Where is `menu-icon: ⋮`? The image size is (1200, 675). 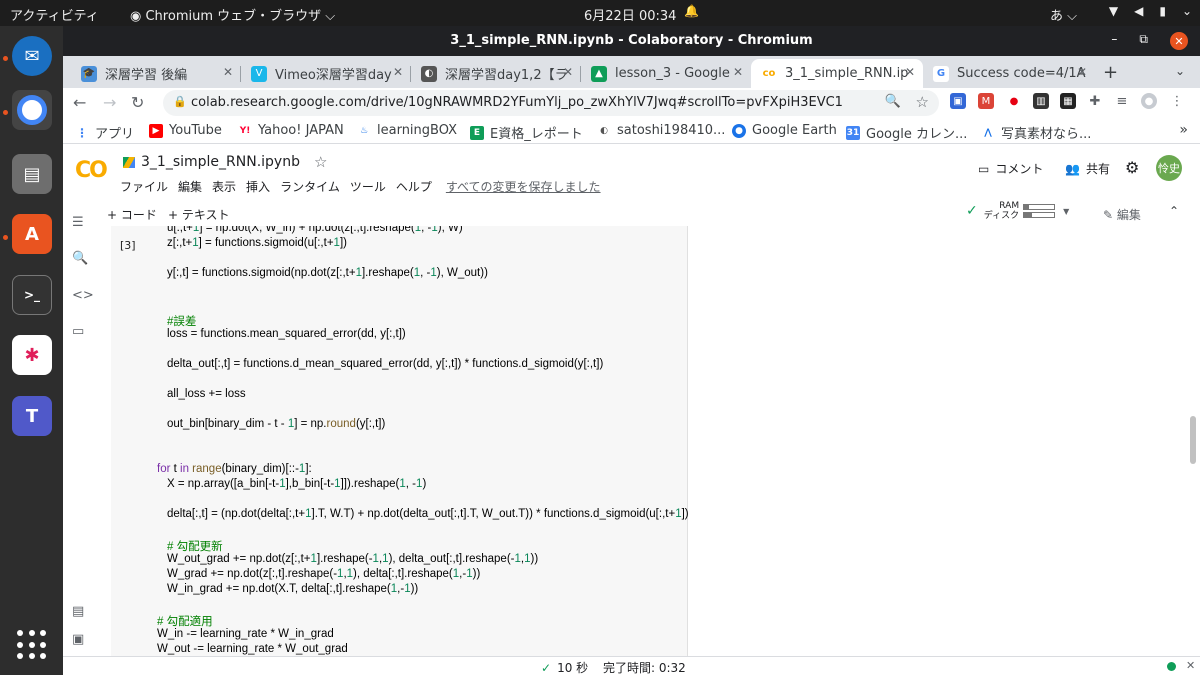 menu-icon: ⋮ is located at coordinates (1177, 101).